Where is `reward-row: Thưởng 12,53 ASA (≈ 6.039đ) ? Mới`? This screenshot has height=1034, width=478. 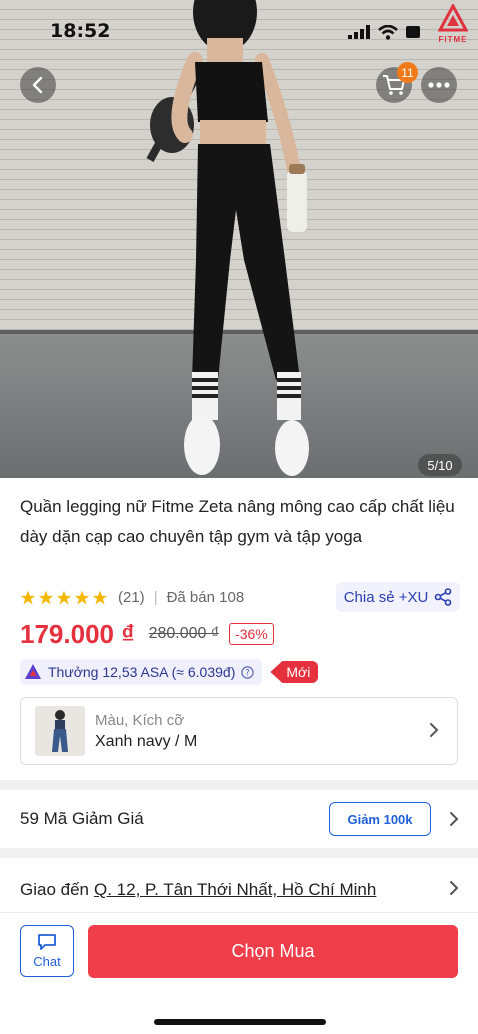 reward-row: Thưởng 12,53 ASA (≈ 6.039đ) ? Mới is located at coordinates (169, 672).